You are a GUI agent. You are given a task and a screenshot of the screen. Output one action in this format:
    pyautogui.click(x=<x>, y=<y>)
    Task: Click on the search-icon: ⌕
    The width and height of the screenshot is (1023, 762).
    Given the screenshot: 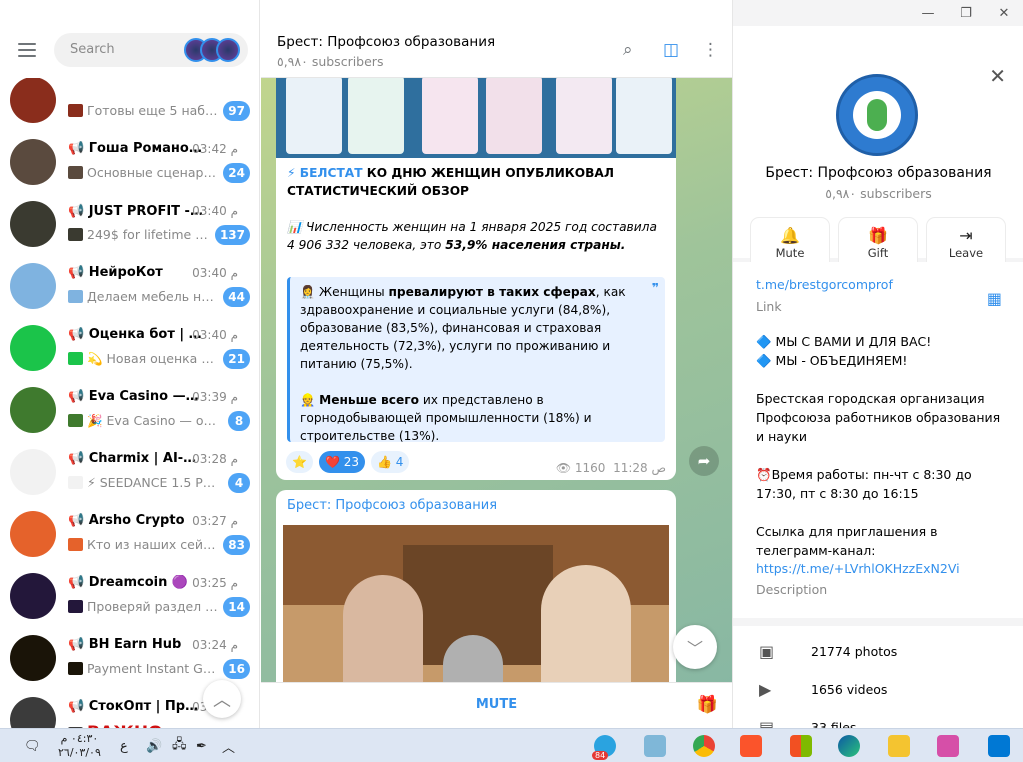 What is the action you would take?
    pyautogui.click(x=628, y=50)
    